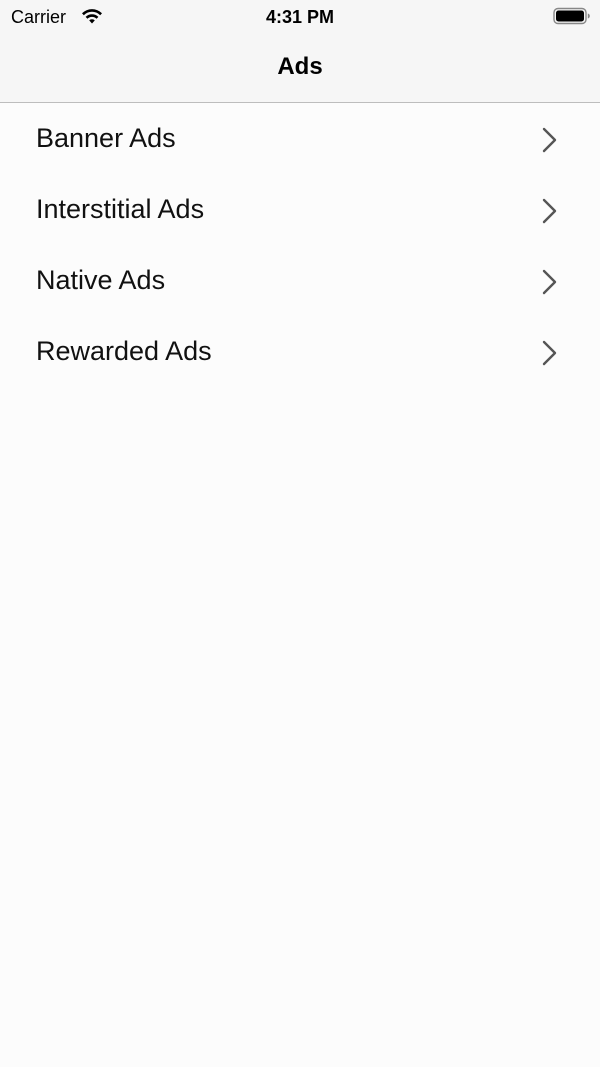 The image size is (600, 1067). Describe the element at coordinates (300, 280) in the screenshot. I see `list-item-native-ads: Native Ads` at that location.